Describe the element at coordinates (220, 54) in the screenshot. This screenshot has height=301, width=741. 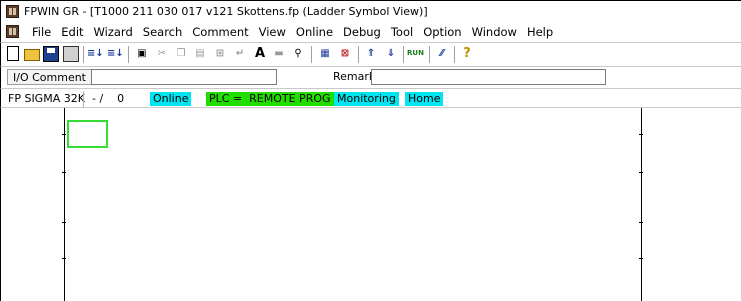
I see `insert-column-icon: ⊞` at that location.